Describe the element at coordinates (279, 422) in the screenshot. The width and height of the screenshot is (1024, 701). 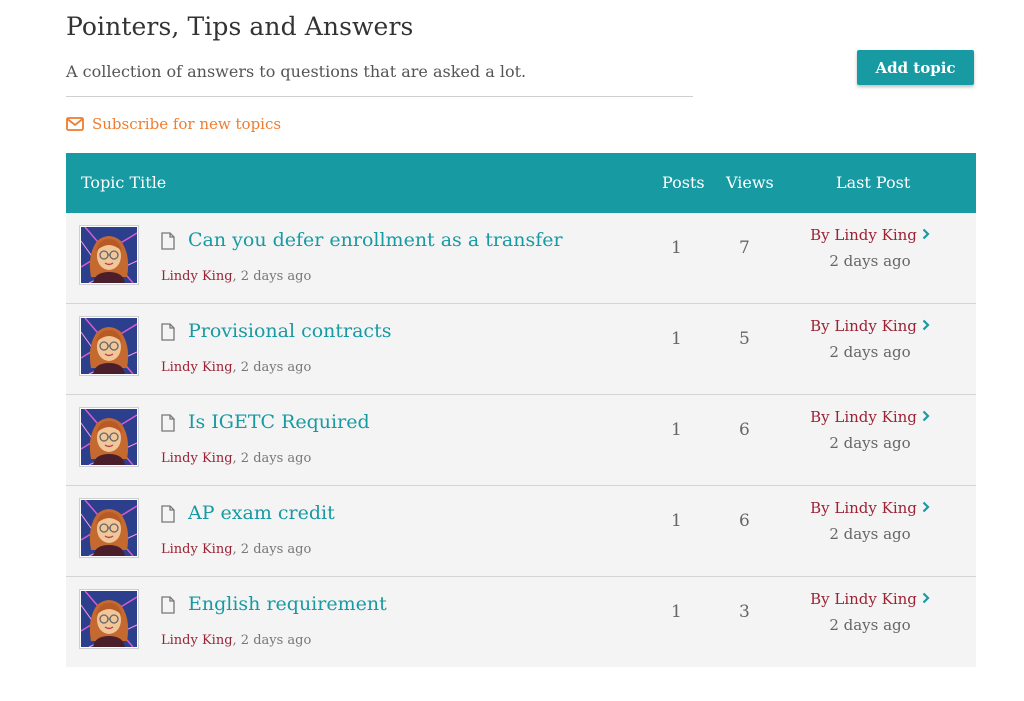
I see `topic-title-link: Is IGETC Required` at that location.